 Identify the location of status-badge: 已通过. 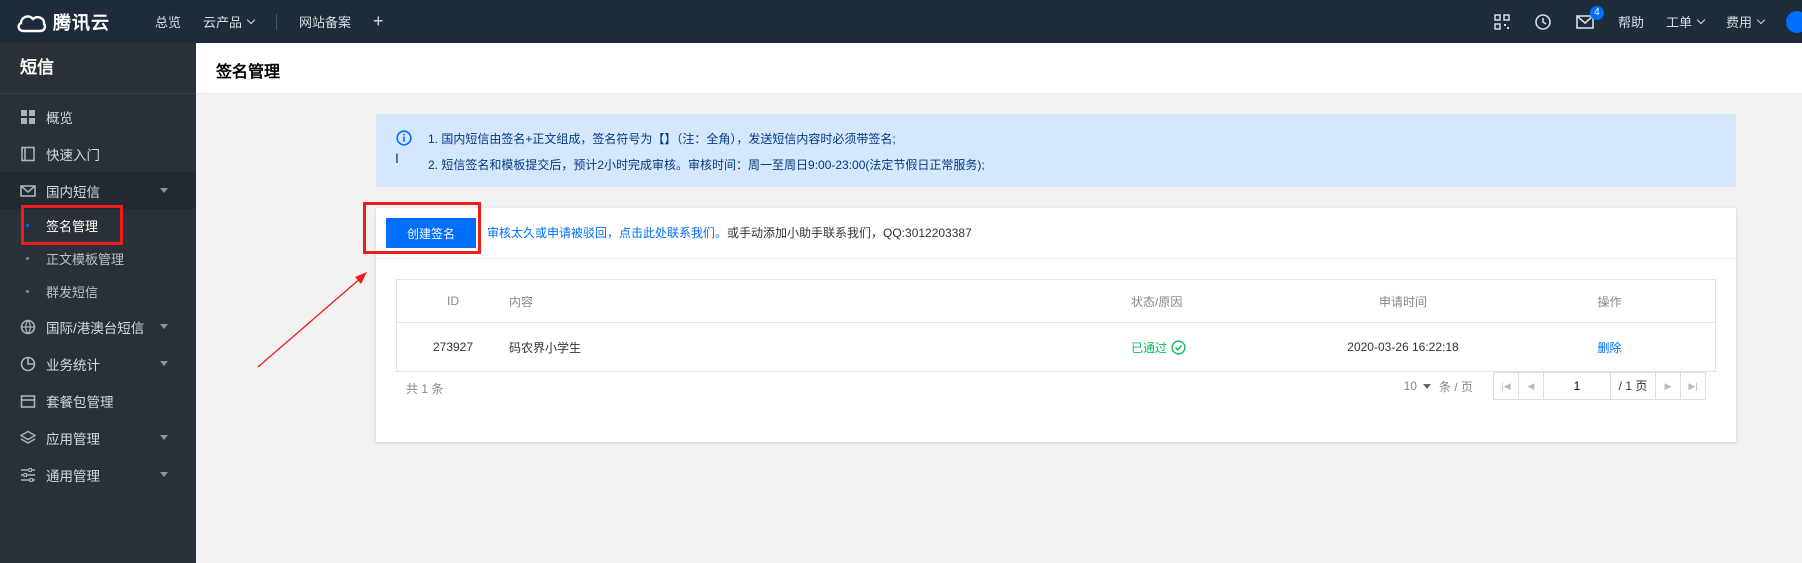
(1158, 347).